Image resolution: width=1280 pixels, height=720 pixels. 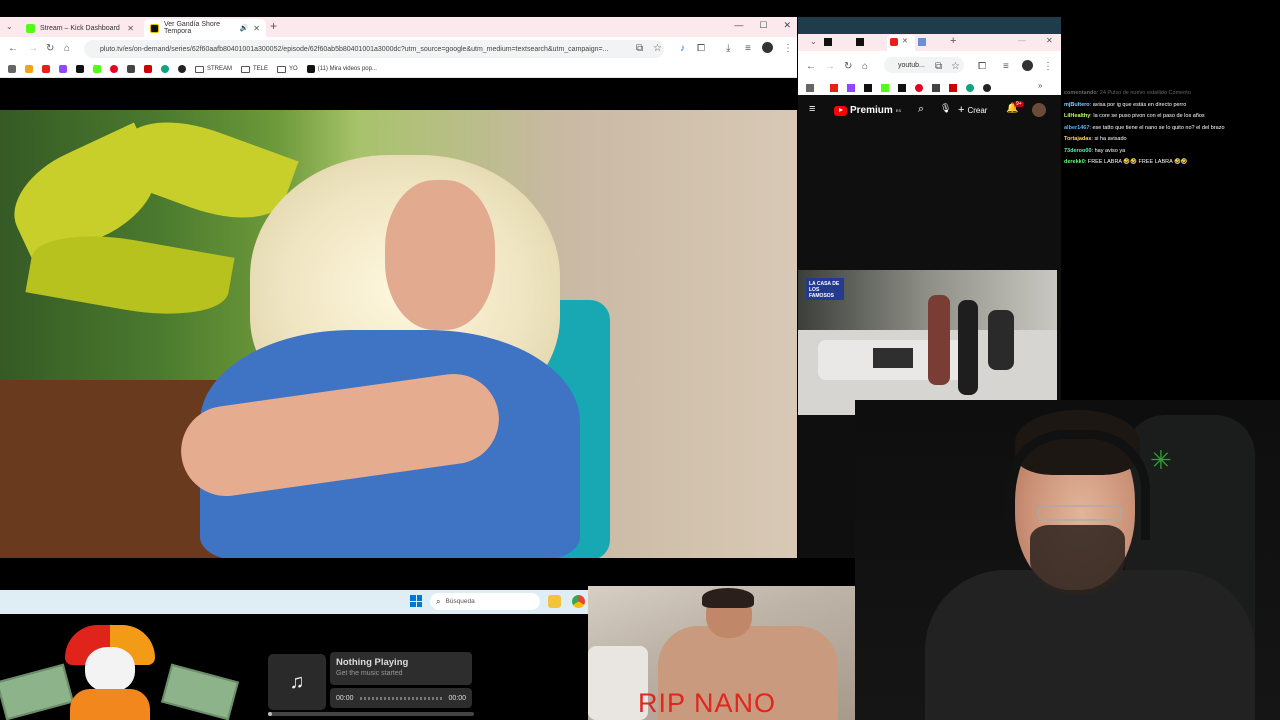 I want to click on windows-start-icon, so click(x=416, y=601).